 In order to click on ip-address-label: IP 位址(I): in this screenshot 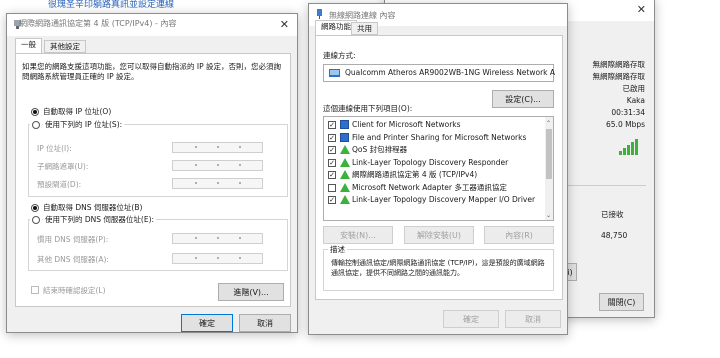, I will do `click(54, 148)`.